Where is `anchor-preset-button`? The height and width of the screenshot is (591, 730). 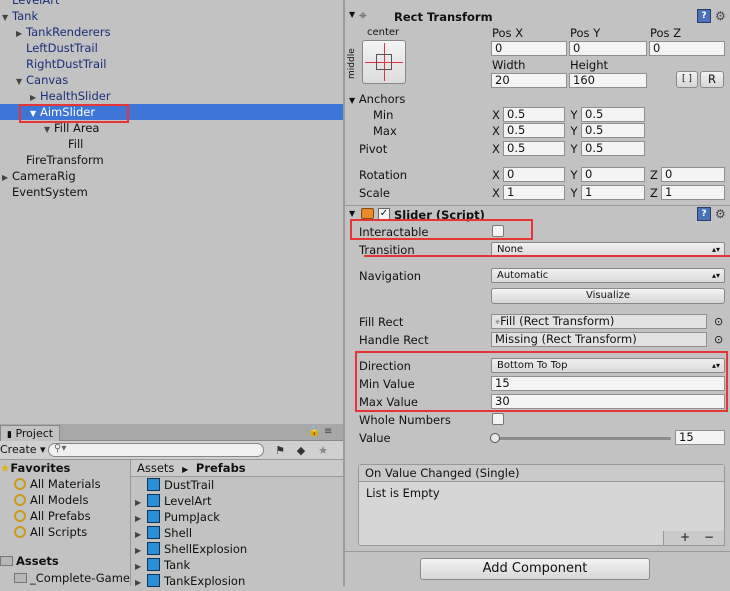 anchor-preset-button is located at coordinates (384, 62).